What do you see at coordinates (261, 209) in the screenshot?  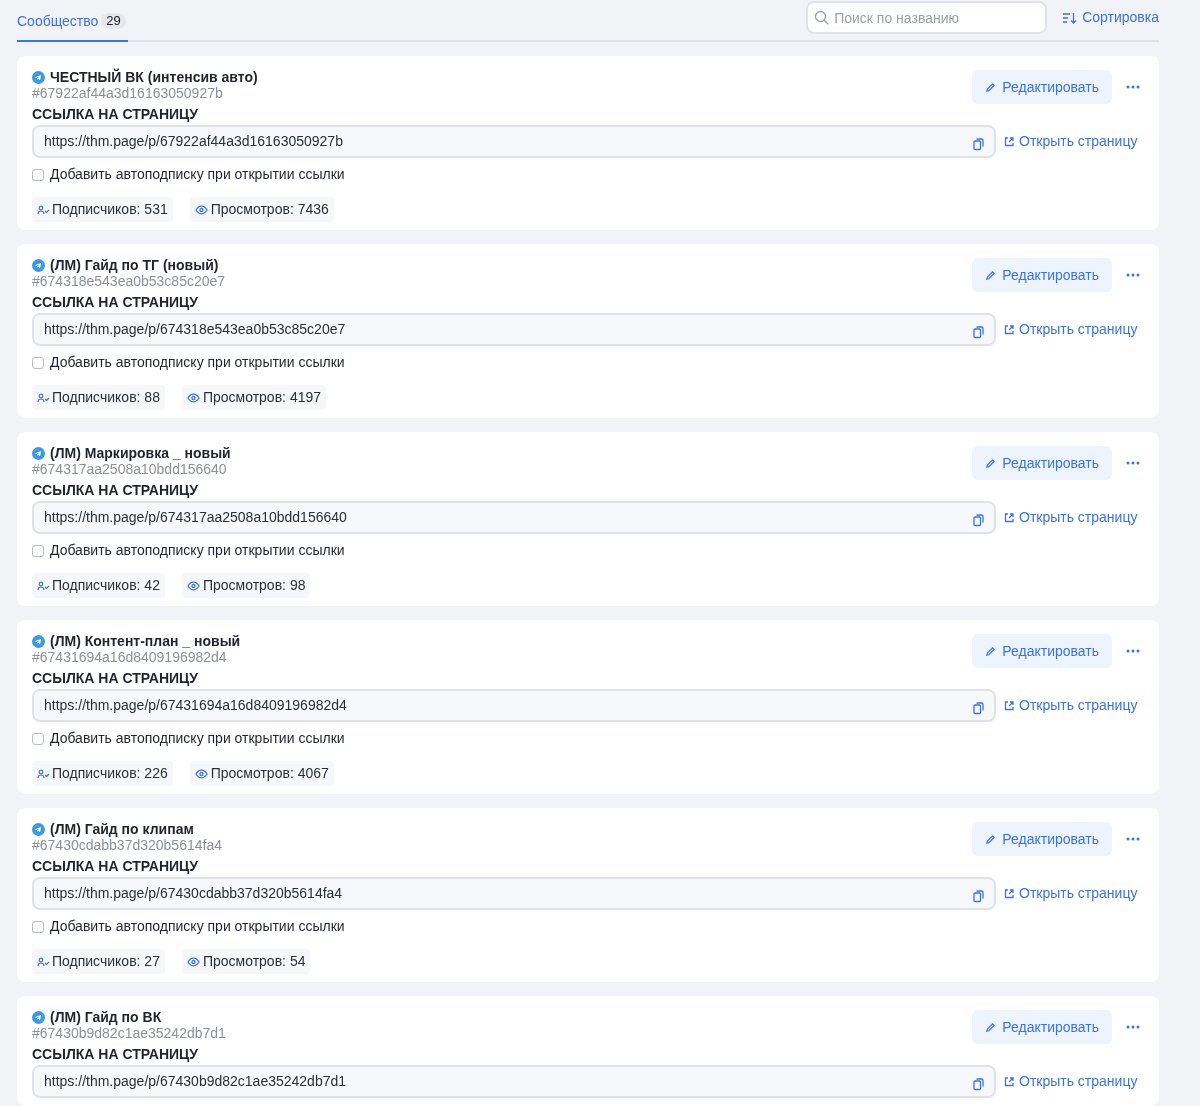 I see `views-chip: Просмотров: 7436` at bounding box center [261, 209].